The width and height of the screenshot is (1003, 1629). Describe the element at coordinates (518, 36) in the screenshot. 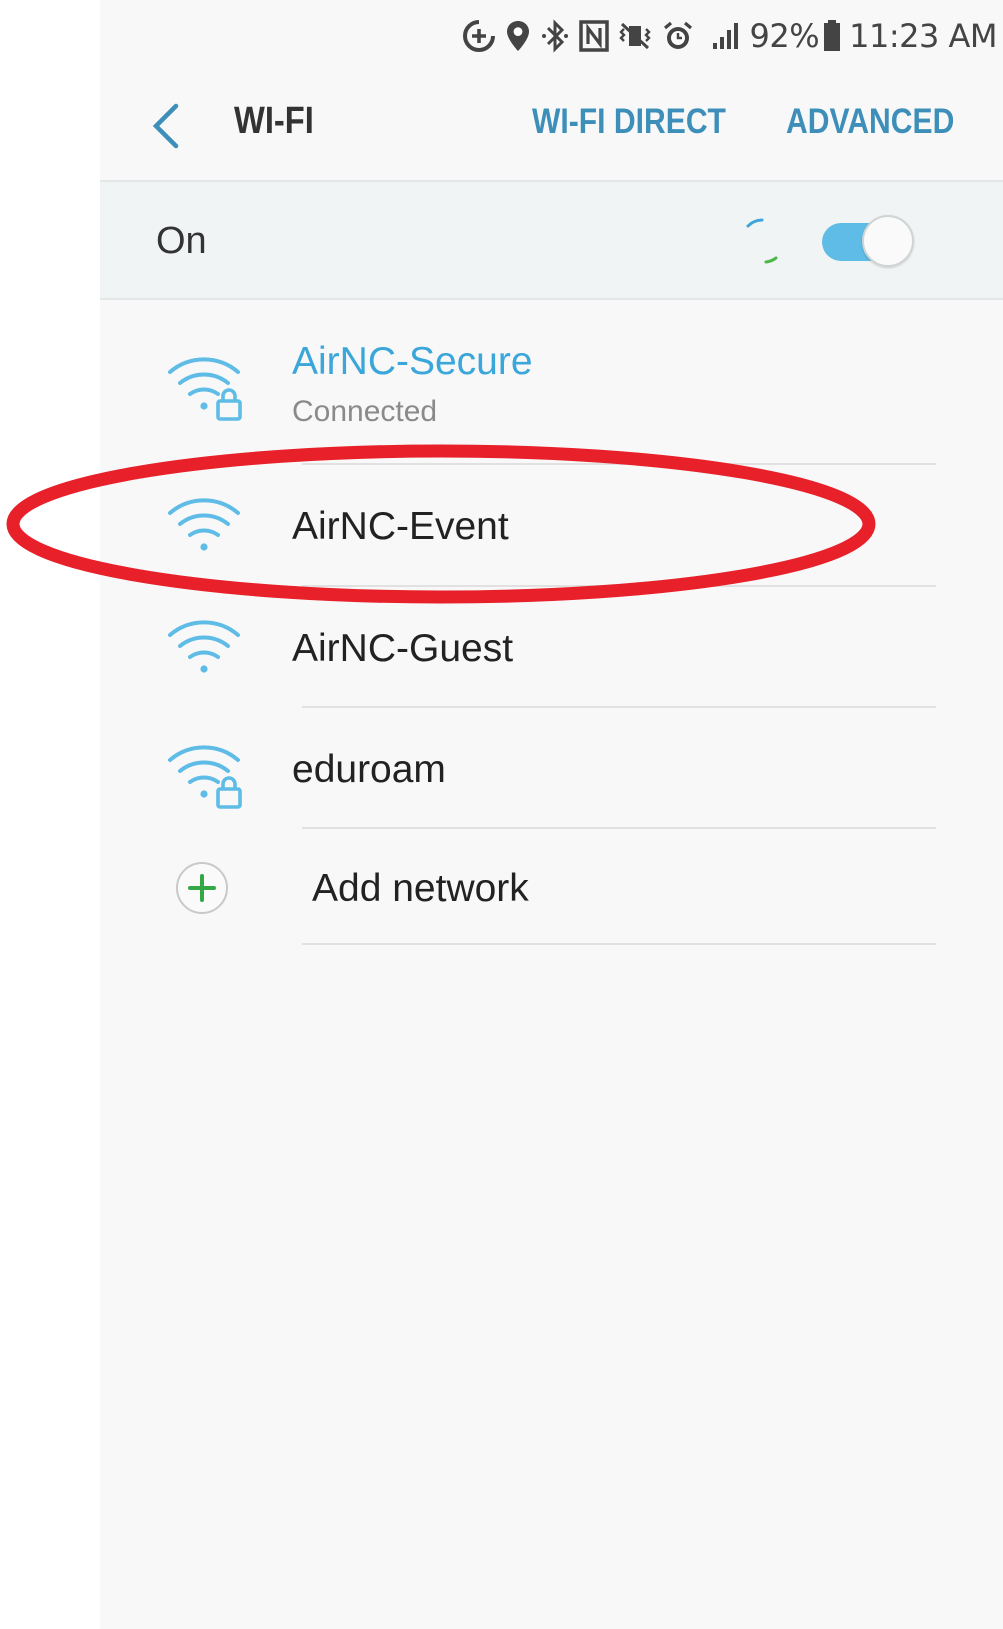

I see `location-icon` at that location.